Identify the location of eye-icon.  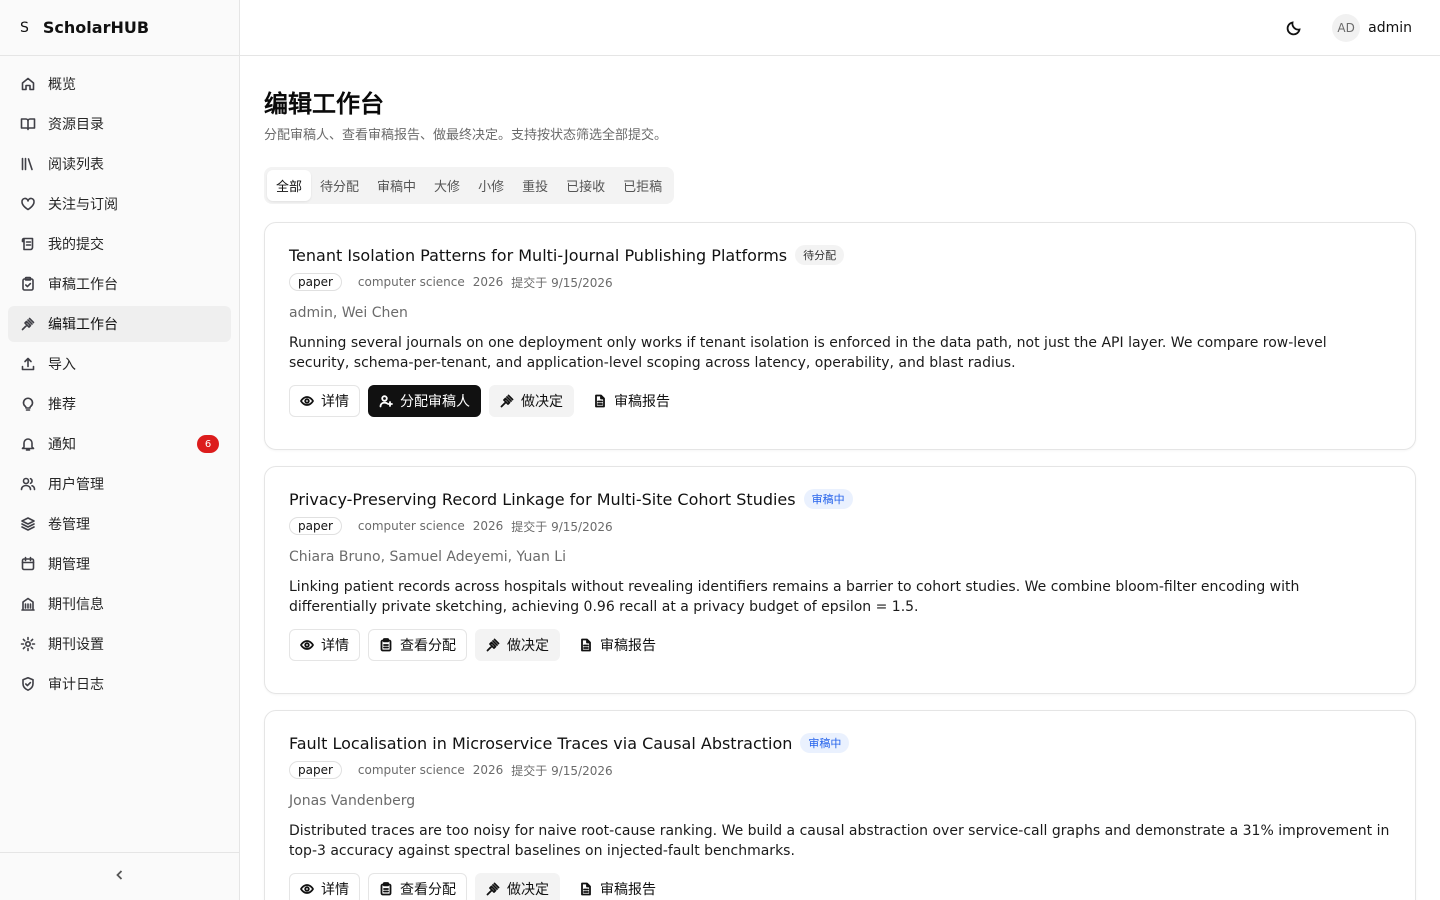
(307, 889).